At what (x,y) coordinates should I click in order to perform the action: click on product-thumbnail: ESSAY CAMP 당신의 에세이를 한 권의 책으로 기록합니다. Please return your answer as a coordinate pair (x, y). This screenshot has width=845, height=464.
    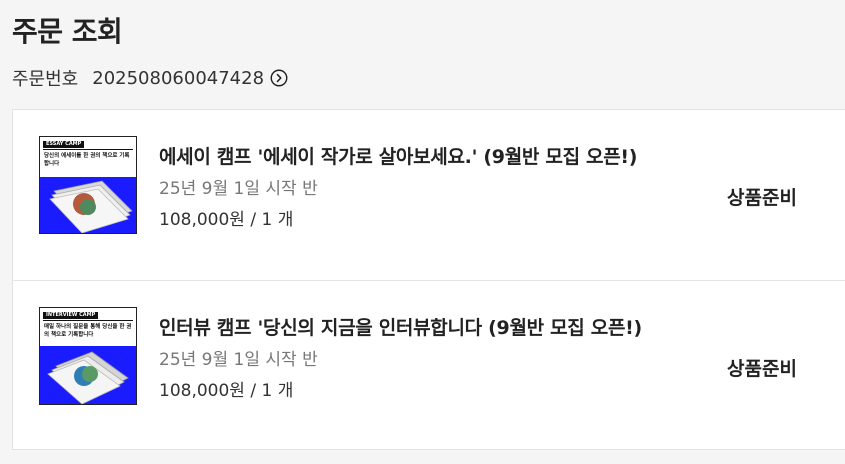
    Looking at the image, I should click on (88, 185).